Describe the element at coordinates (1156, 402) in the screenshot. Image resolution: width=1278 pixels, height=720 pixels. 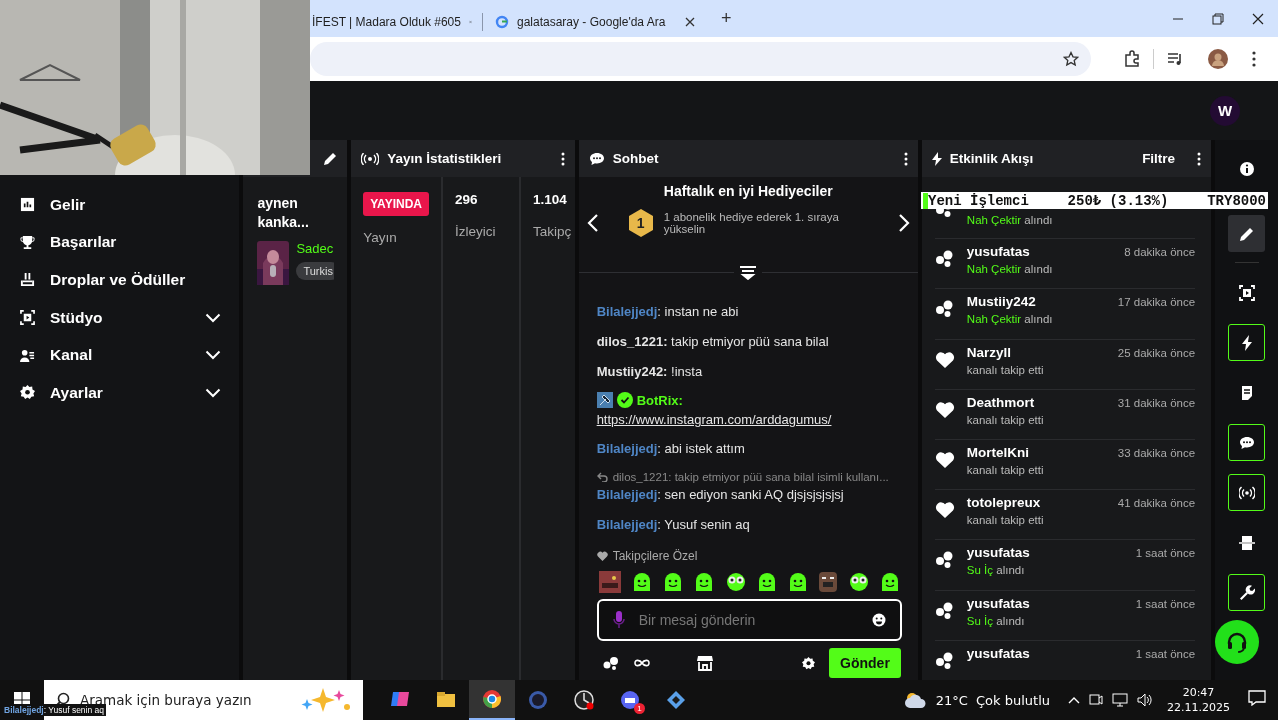
I see `event-time: 31 dakika önce` at that location.